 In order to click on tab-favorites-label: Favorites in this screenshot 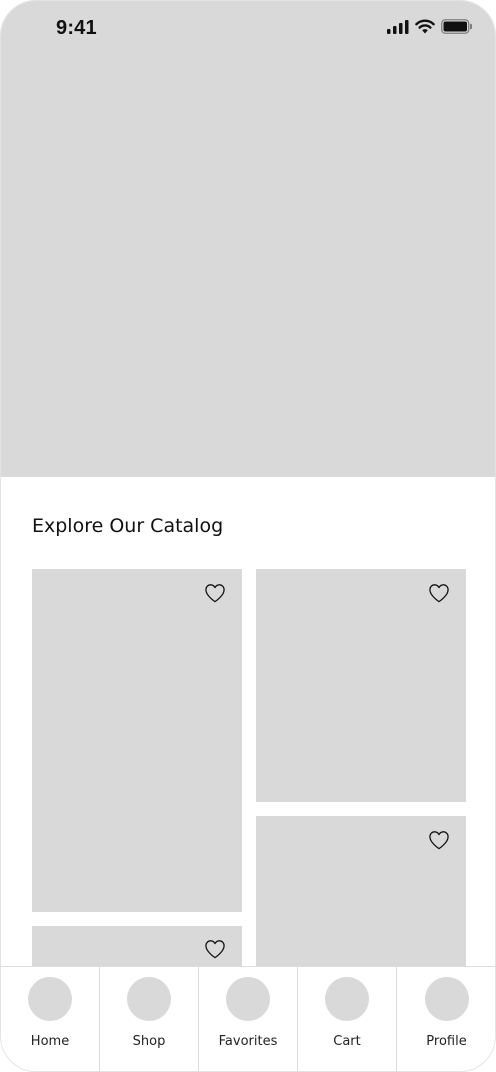, I will do `click(248, 1041)`.